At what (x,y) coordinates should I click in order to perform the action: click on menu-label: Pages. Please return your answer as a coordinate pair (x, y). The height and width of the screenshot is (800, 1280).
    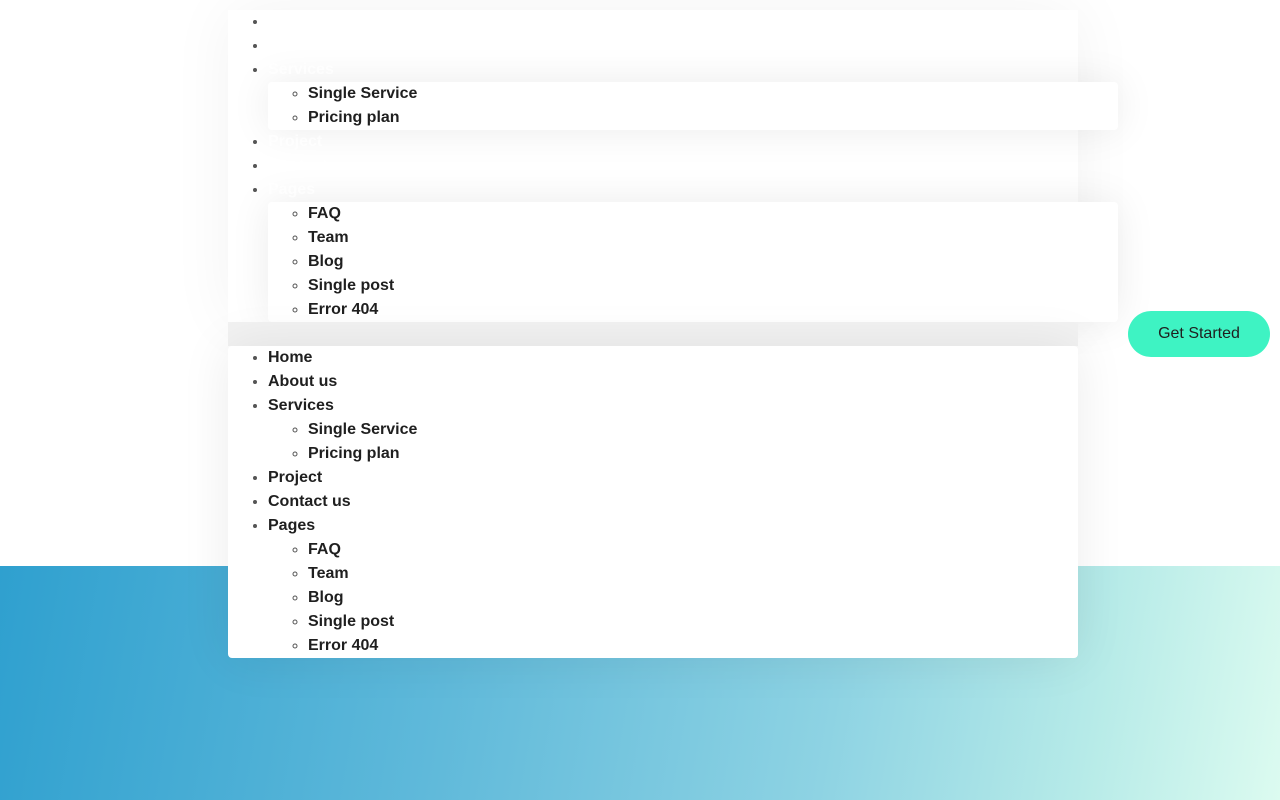
    Looking at the image, I should click on (292, 525).